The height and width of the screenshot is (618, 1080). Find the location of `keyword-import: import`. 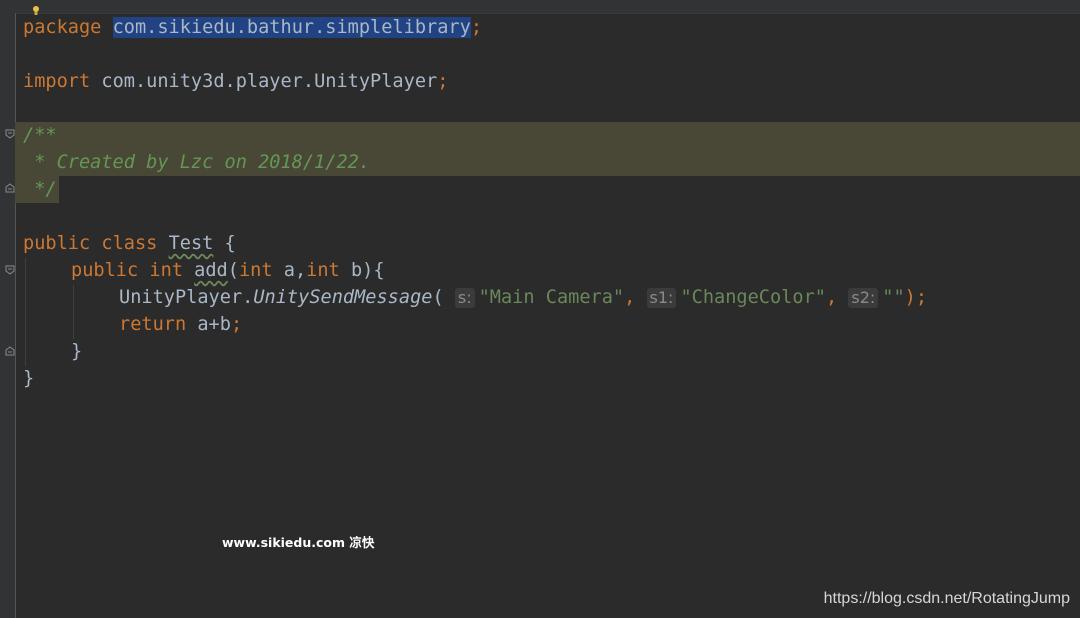

keyword-import: import is located at coordinates (57, 81).